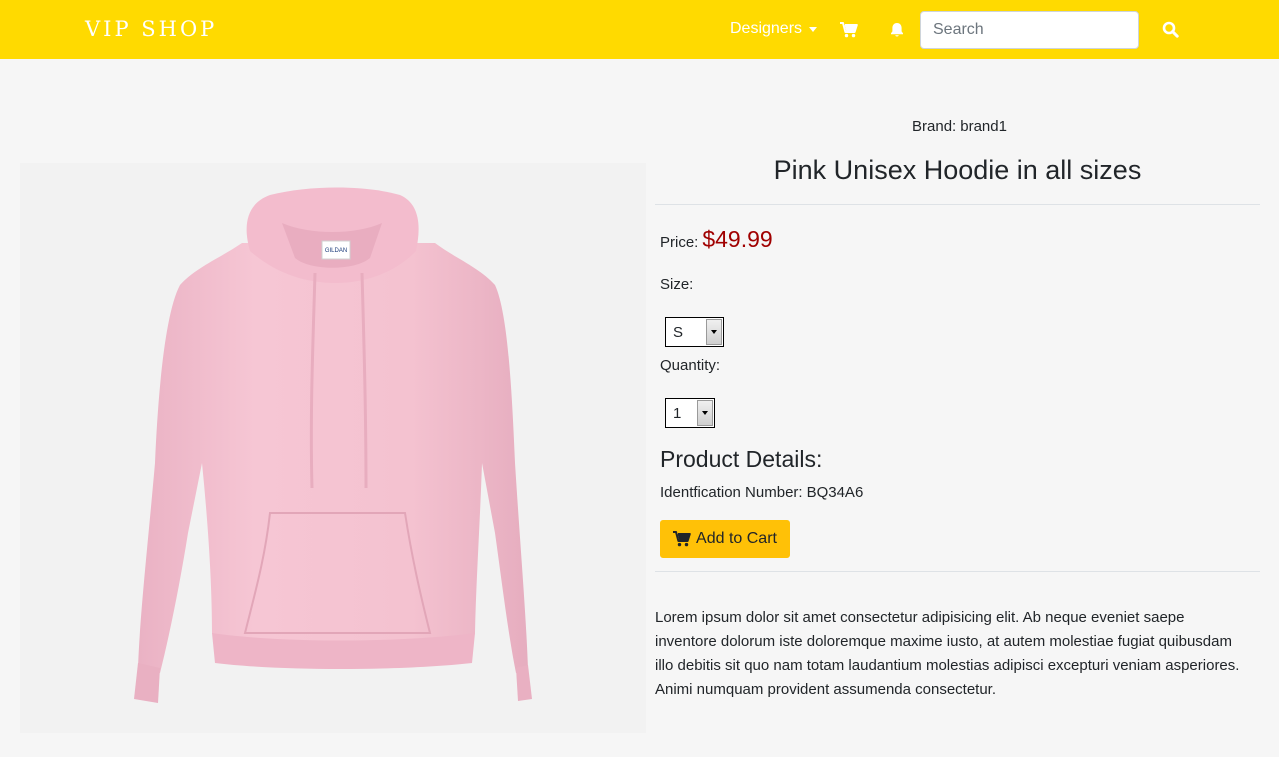 Image resolution: width=1279 pixels, height=757 pixels. Describe the element at coordinates (151, 29) in the screenshot. I see `site-logo: VIP SHOP` at that location.